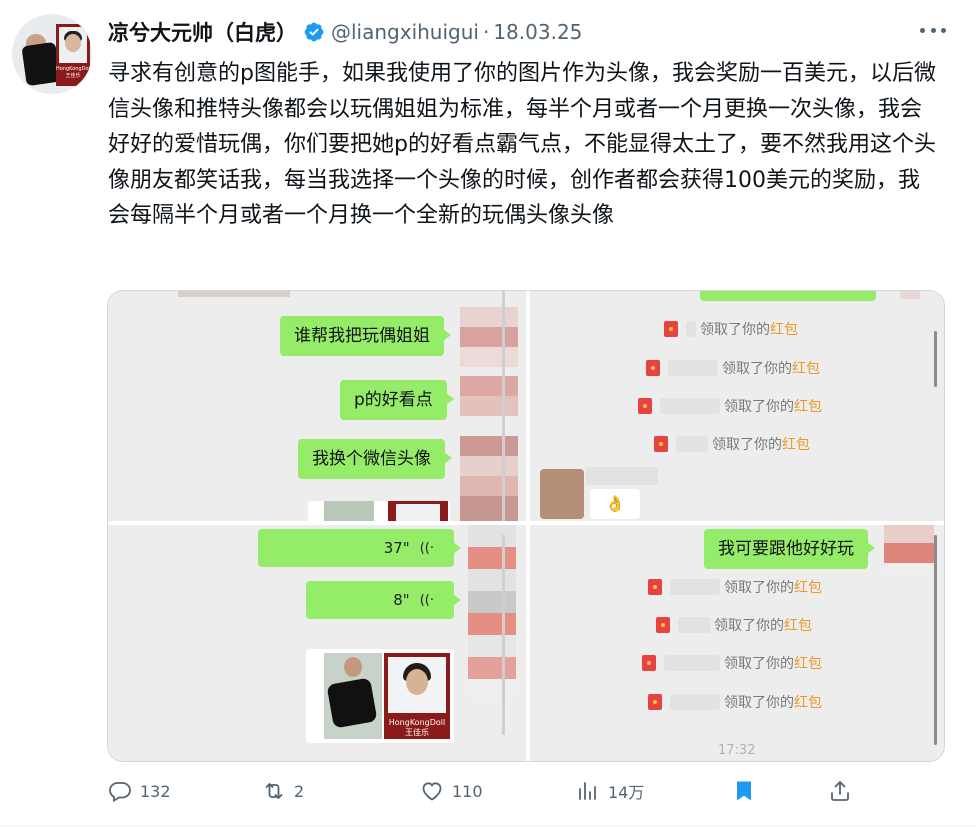  Describe the element at coordinates (933, 30) in the screenshot. I see `more-options-icon` at that location.